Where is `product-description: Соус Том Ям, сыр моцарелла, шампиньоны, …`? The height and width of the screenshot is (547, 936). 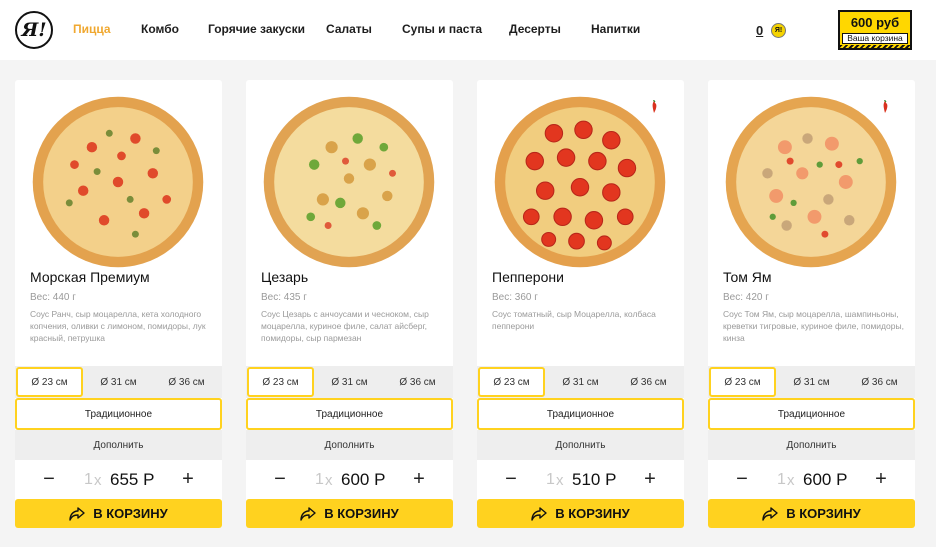
product-description: Соус Том Ям, сыр моцарелла, шампиньоны, … is located at coordinates (813, 326).